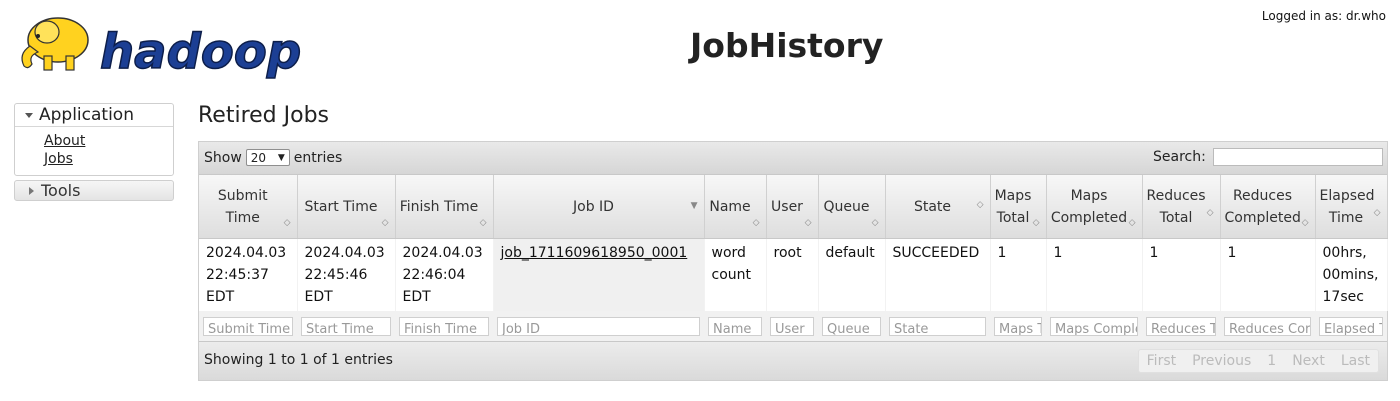 This screenshot has width=1400, height=401. What do you see at coordinates (1094, 274) in the screenshot?
I see `cell-maps-completed: 1` at bounding box center [1094, 274].